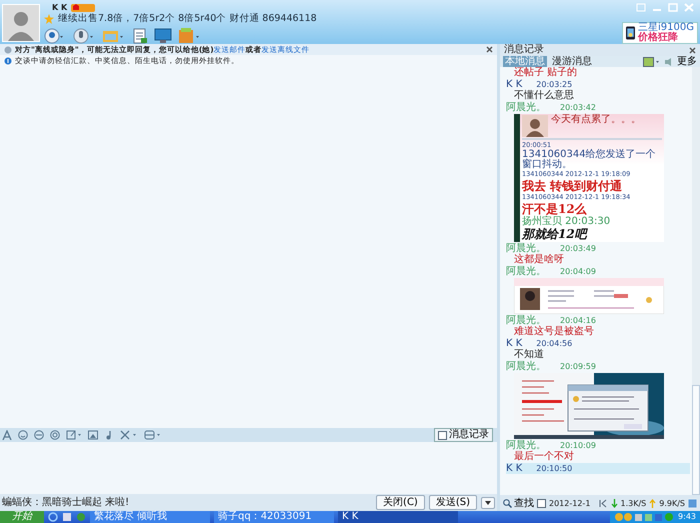 This screenshot has height=523, width=700. I want to click on message-header: K K 20:04:56, so click(540, 343).